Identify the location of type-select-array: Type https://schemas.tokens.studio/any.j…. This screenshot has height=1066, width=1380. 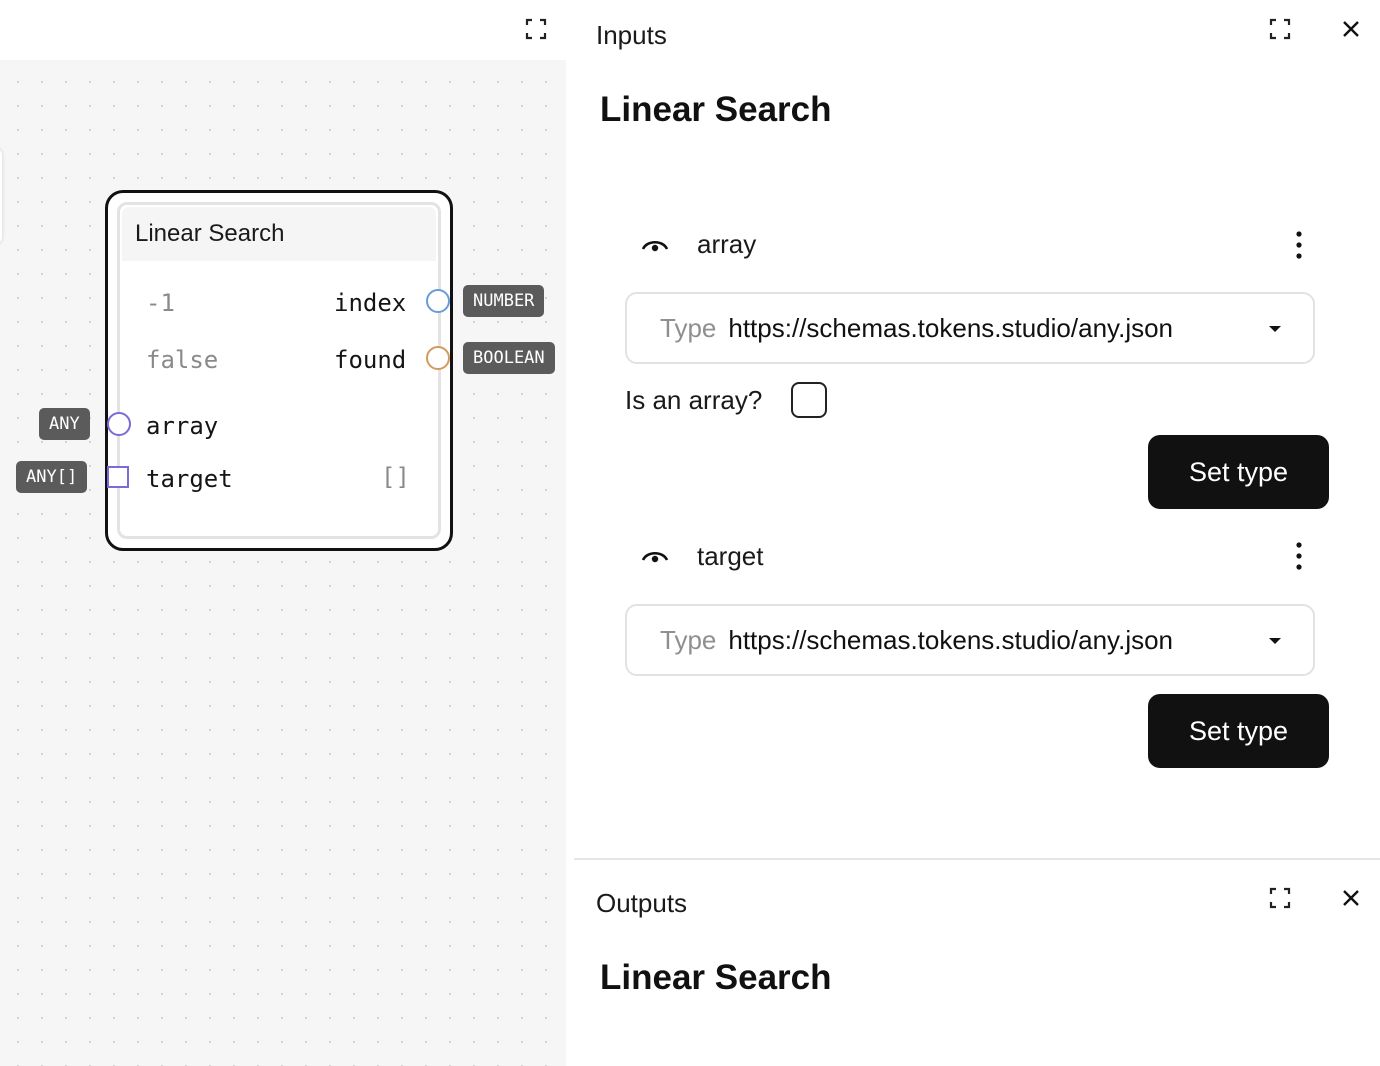
(970, 328).